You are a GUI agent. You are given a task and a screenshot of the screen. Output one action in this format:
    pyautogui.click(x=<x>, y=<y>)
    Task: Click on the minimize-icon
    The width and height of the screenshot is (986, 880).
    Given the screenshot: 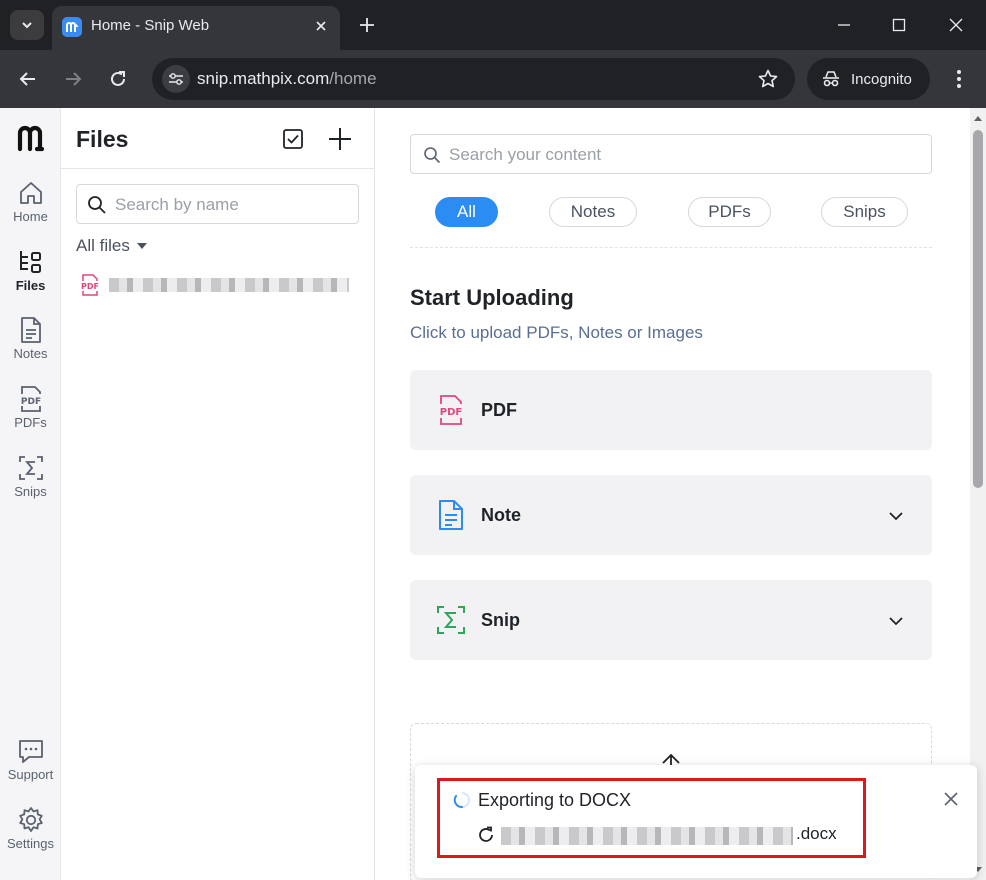 What is the action you would take?
    pyautogui.click(x=844, y=25)
    